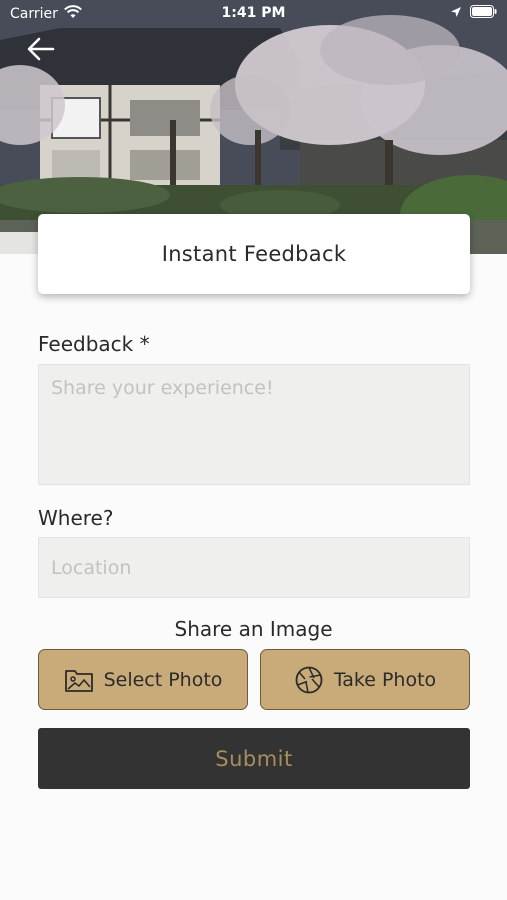  I want to click on camera-aperture-icon, so click(309, 680).